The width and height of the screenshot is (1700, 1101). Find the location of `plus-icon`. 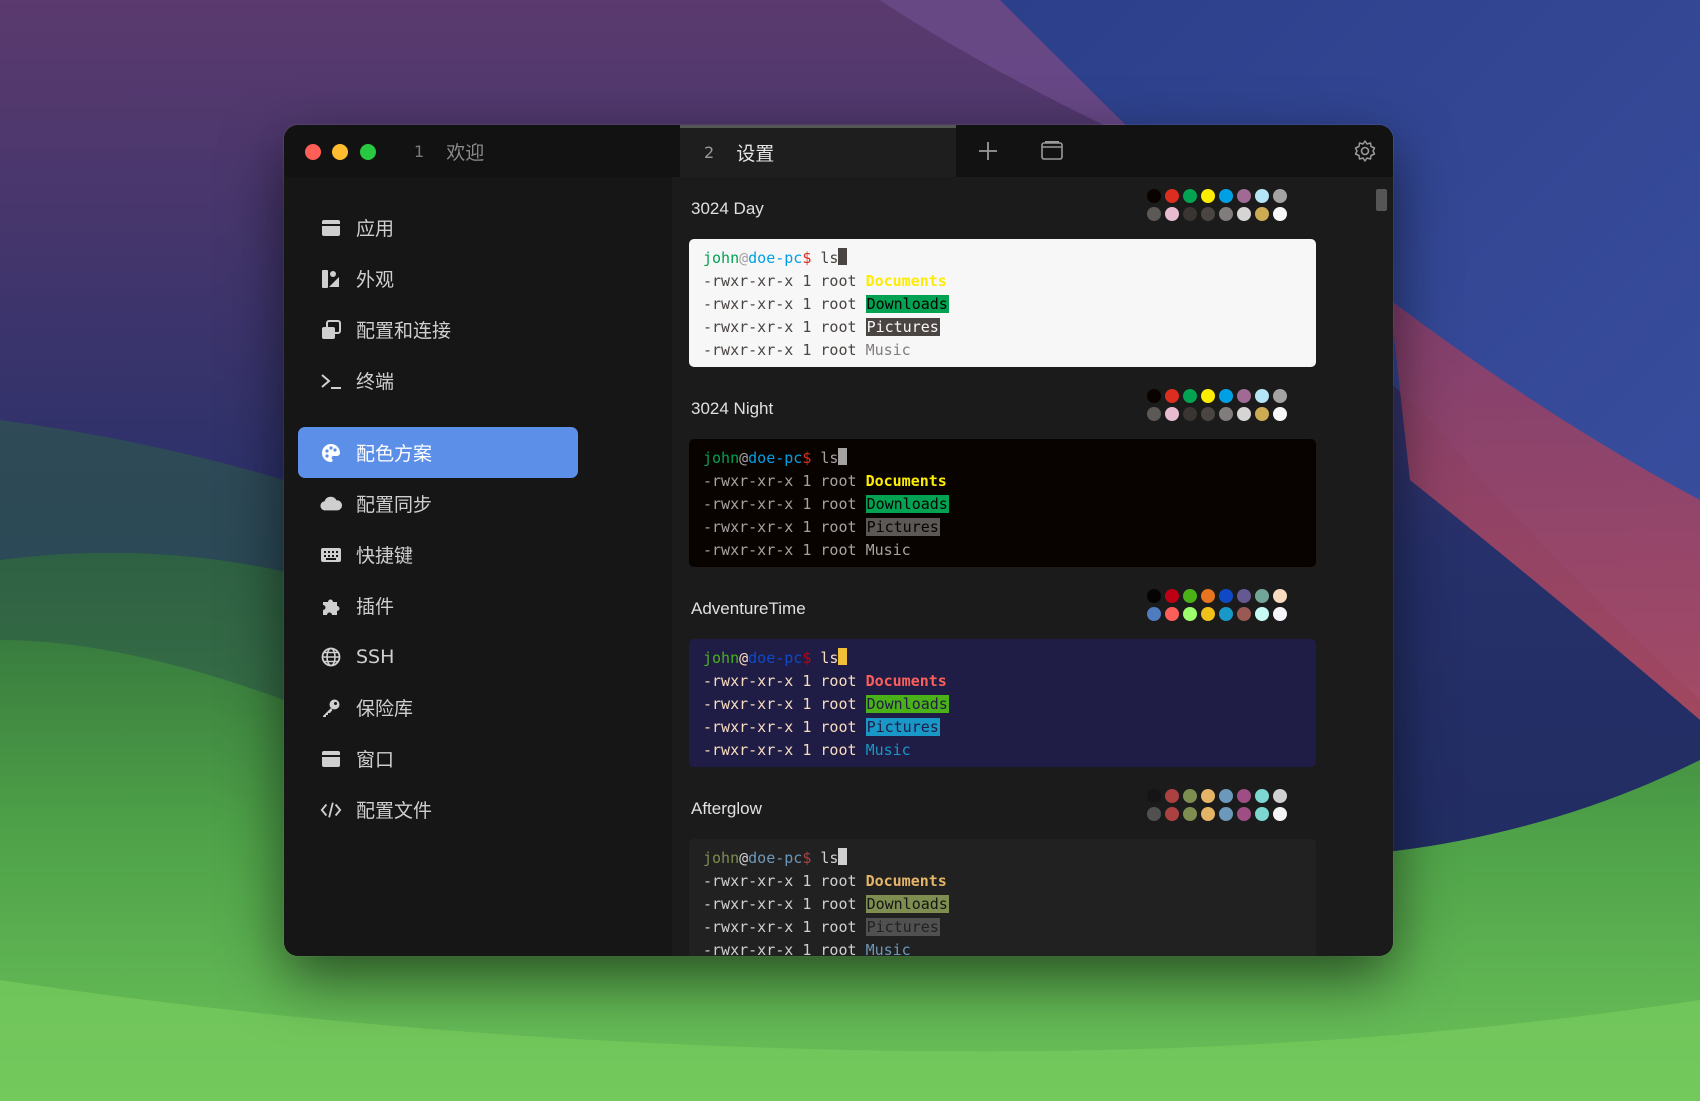

plus-icon is located at coordinates (988, 151).